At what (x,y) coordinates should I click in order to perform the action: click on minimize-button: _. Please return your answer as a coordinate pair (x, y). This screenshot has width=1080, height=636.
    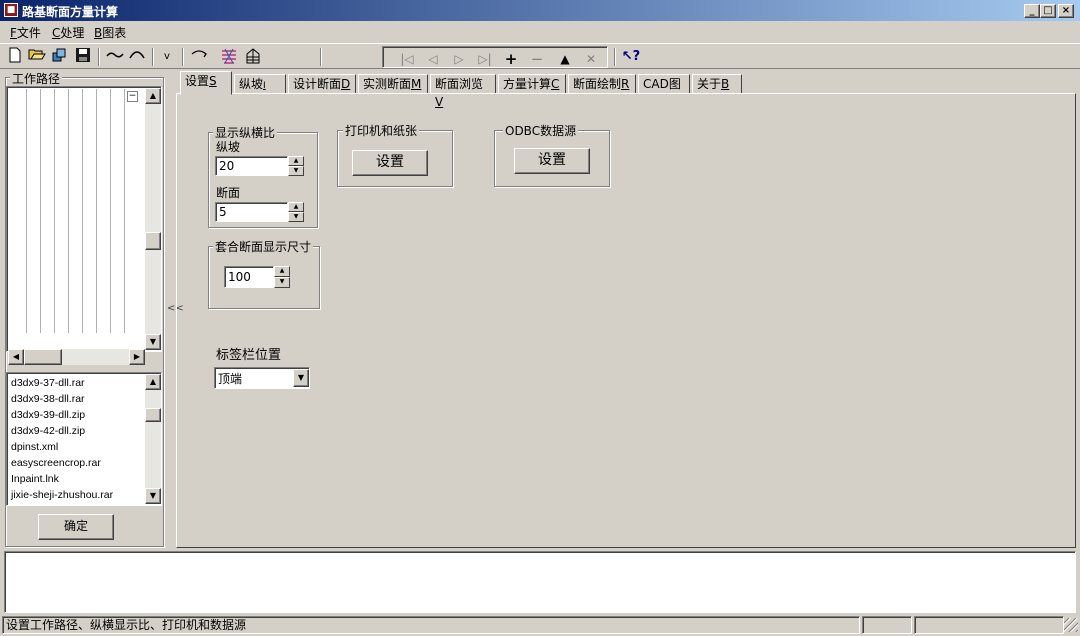
    Looking at the image, I should click on (1032, 11).